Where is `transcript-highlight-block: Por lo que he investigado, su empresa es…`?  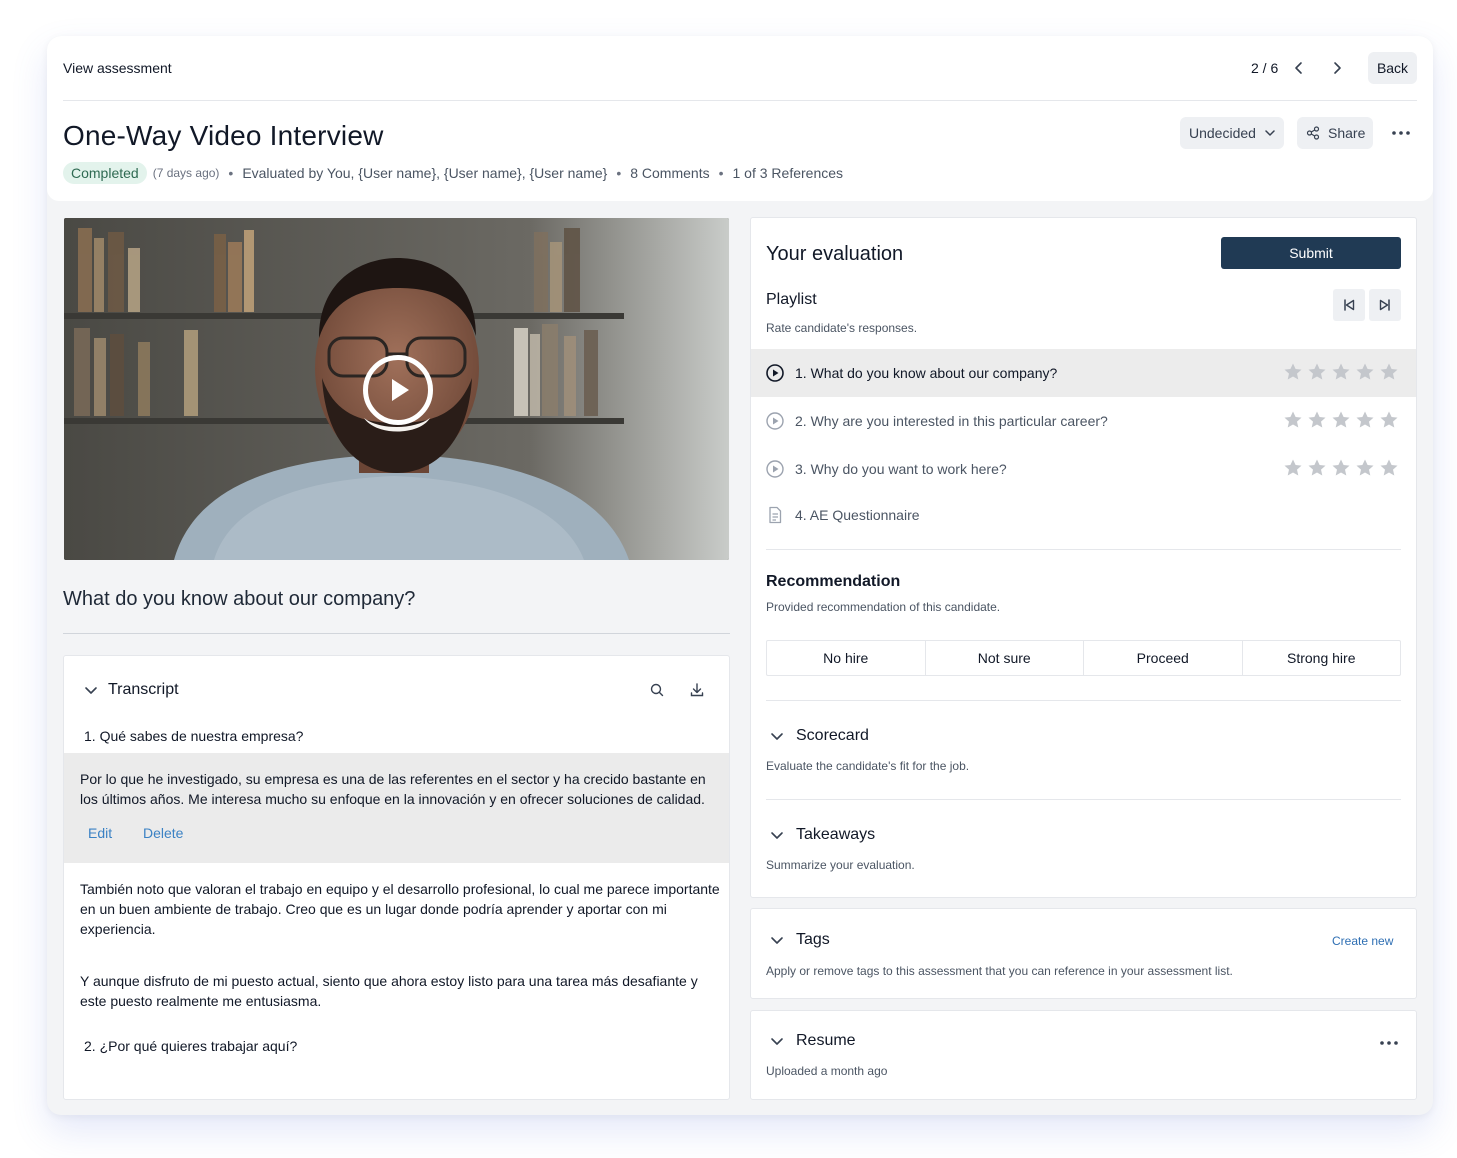 transcript-highlight-block: Por lo que he investigado, su empresa es… is located at coordinates (396, 808).